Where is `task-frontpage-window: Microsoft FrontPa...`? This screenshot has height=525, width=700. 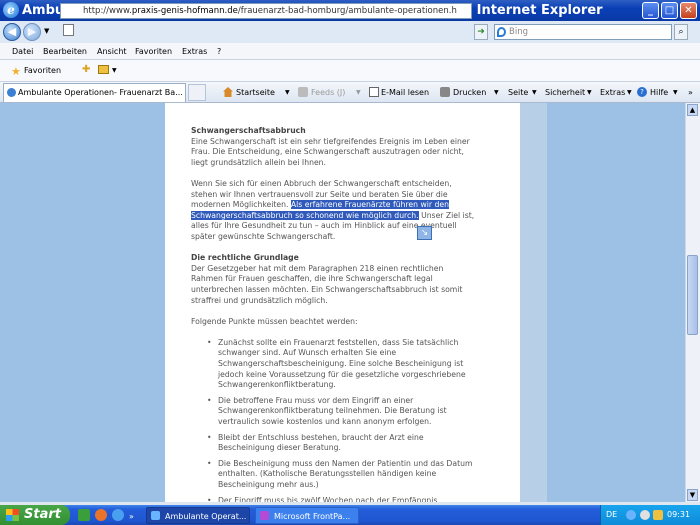 task-frontpage-window: Microsoft FrontPa... is located at coordinates (307, 515).